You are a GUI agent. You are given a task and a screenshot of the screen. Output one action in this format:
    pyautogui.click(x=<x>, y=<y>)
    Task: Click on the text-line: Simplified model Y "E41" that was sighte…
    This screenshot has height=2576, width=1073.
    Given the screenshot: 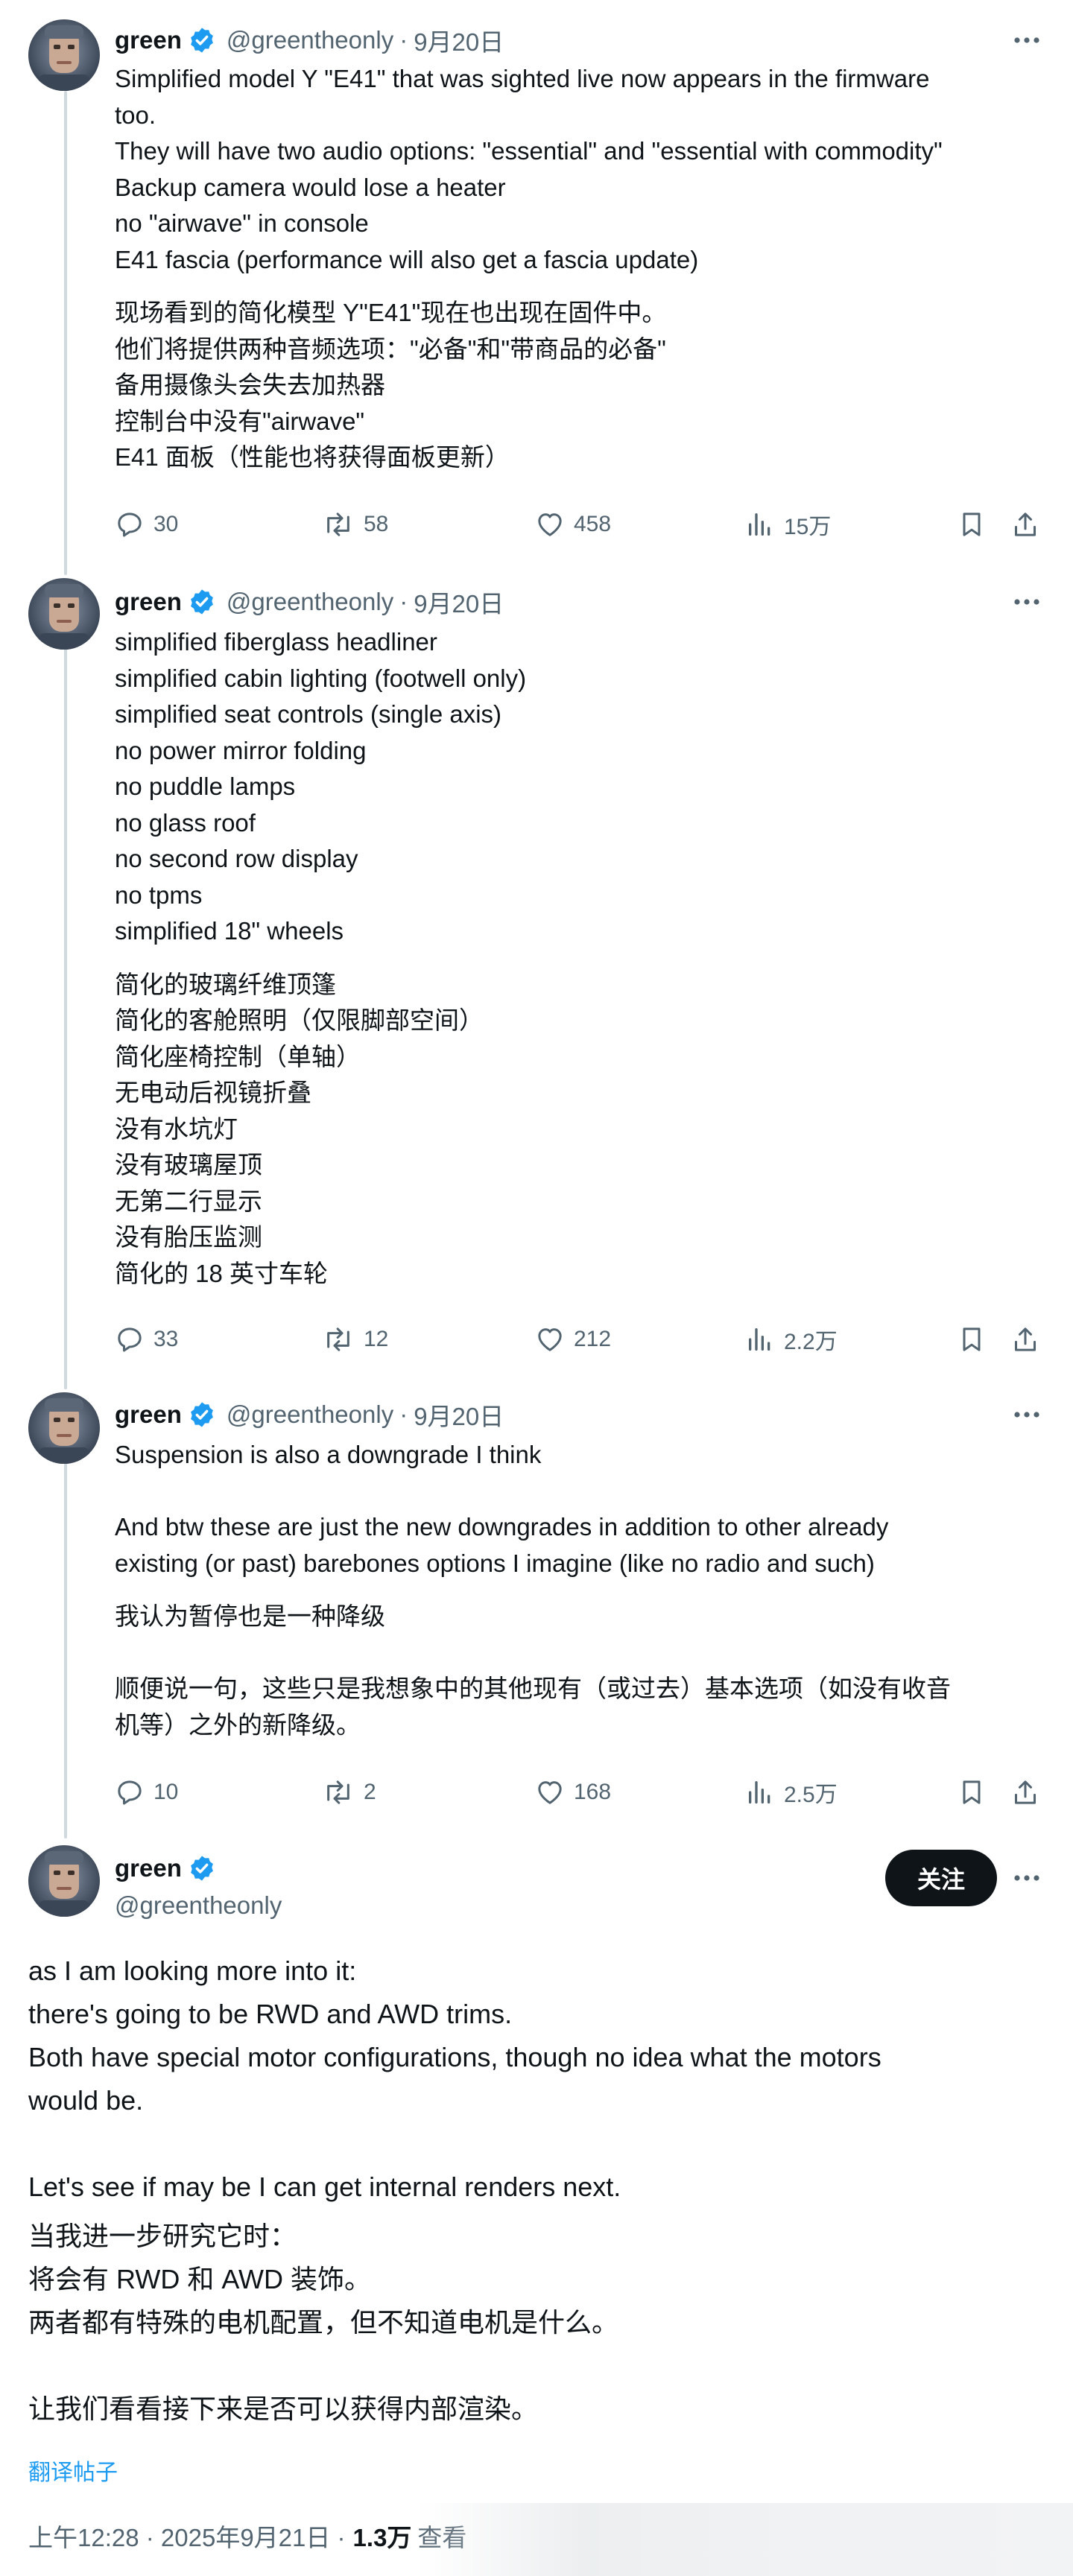 What is the action you would take?
    pyautogui.click(x=522, y=79)
    